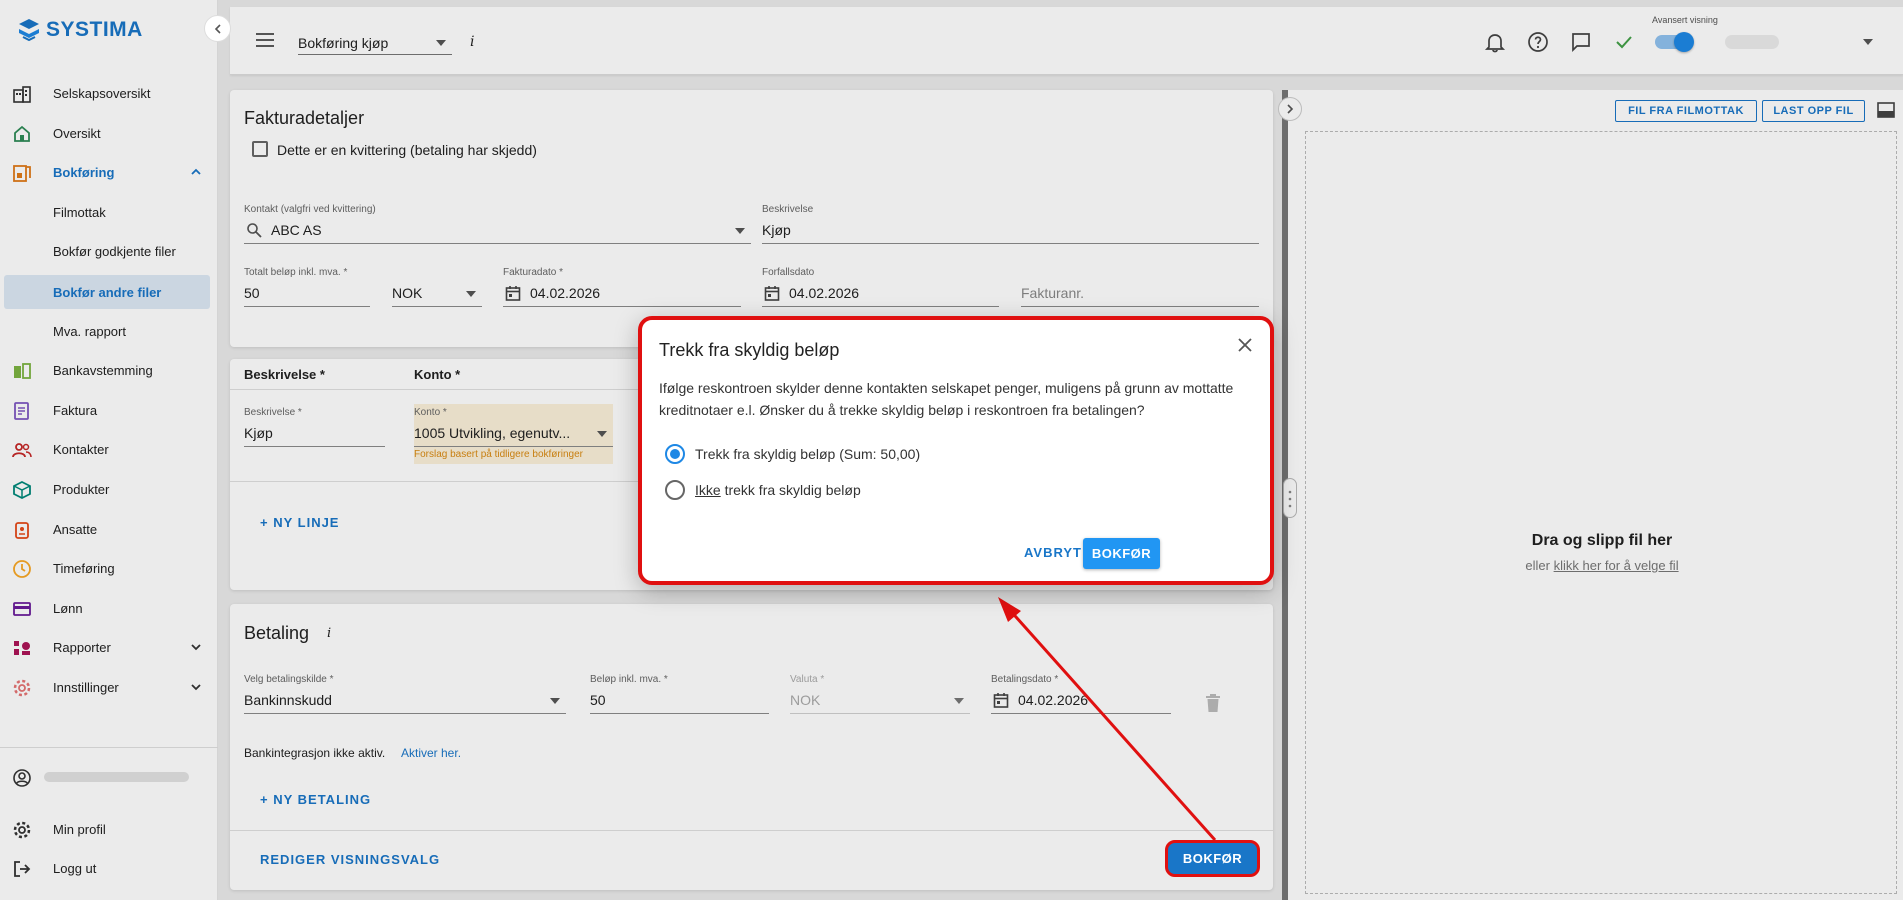 Image resolution: width=1903 pixels, height=900 pixels. I want to click on sidebar-item-produkter: Produkter, so click(107, 489).